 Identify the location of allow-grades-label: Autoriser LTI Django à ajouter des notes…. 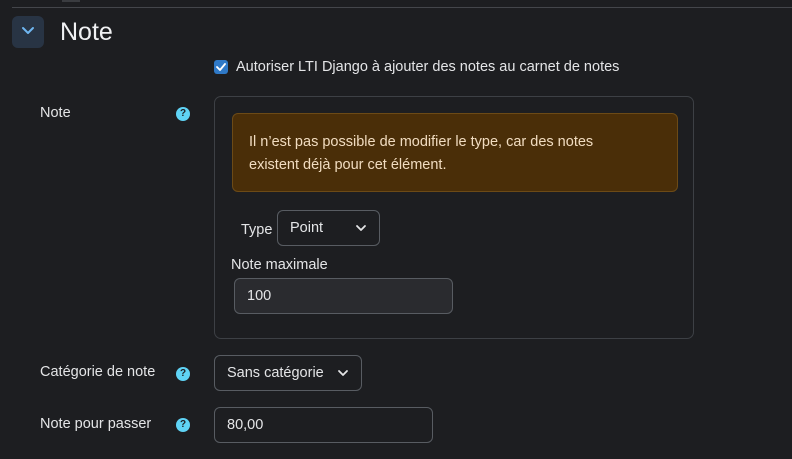
(427, 67).